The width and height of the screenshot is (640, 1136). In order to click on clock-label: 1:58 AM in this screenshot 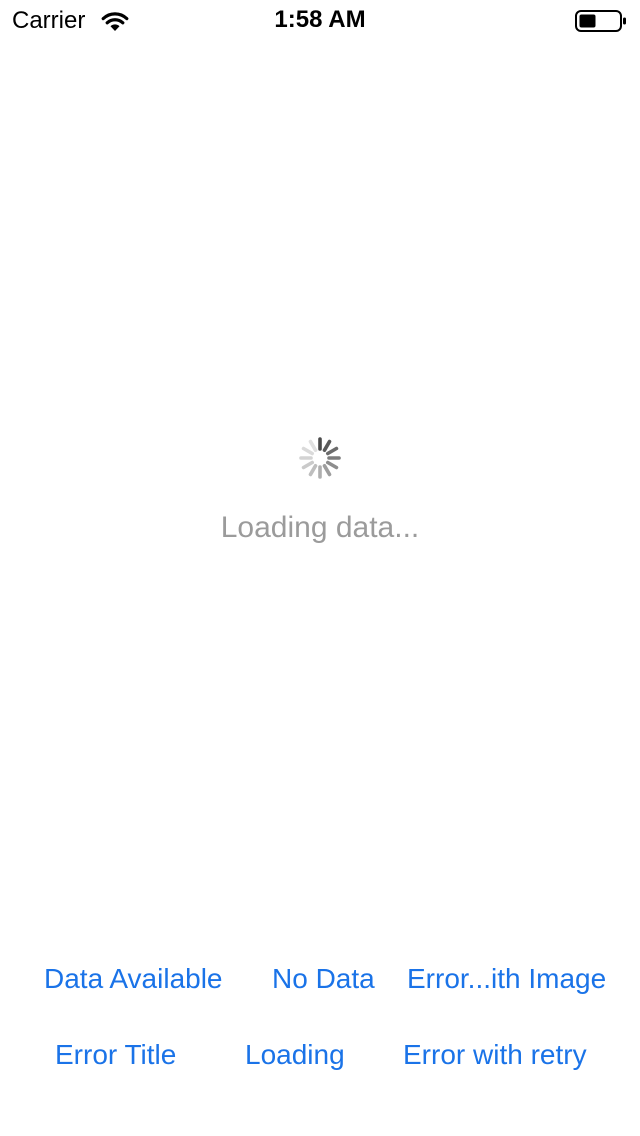, I will do `click(320, 19)`.